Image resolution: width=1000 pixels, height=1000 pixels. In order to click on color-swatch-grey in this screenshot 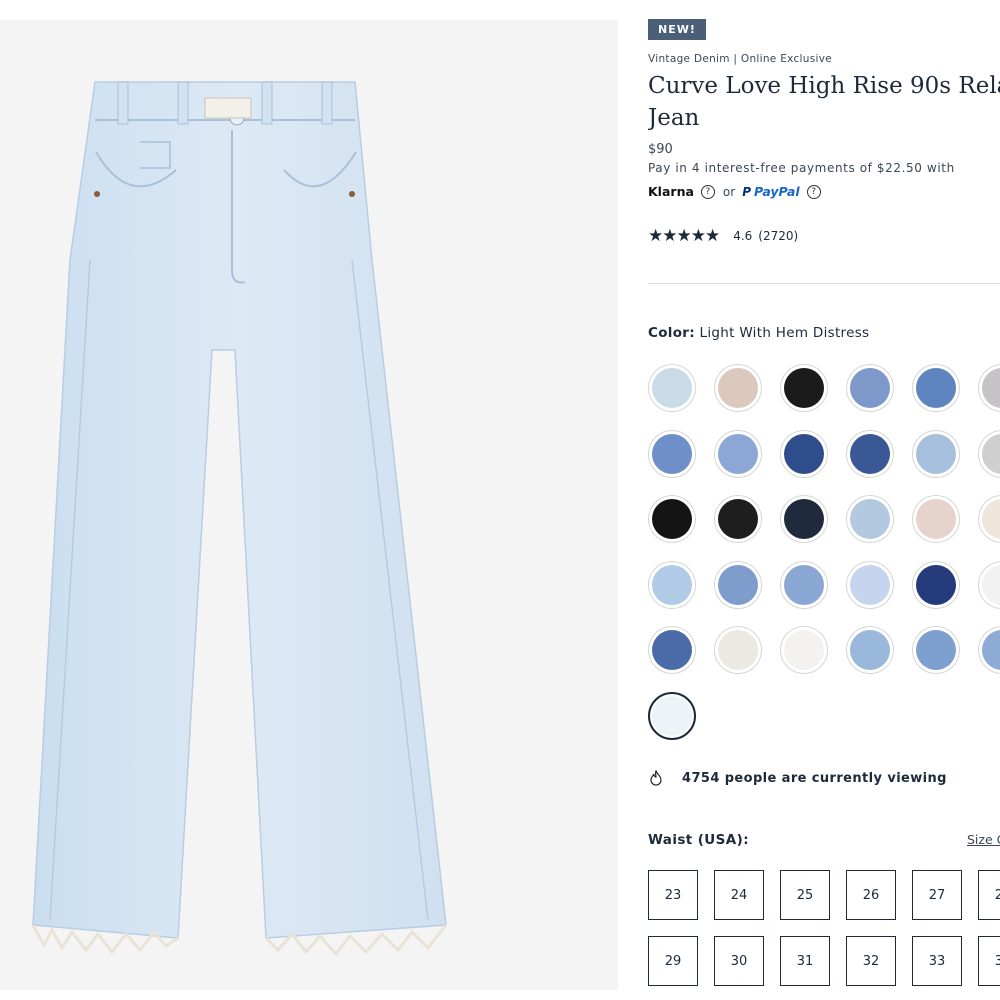, I will do `click(989, 388)`.